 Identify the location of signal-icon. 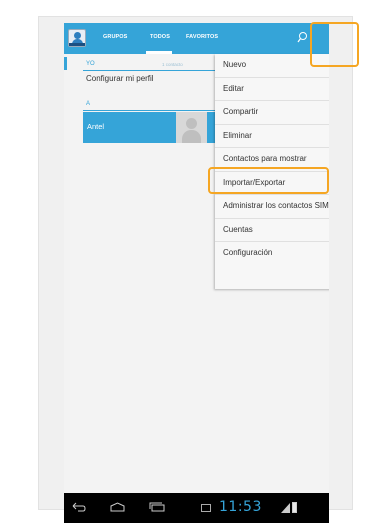
(285, 508).